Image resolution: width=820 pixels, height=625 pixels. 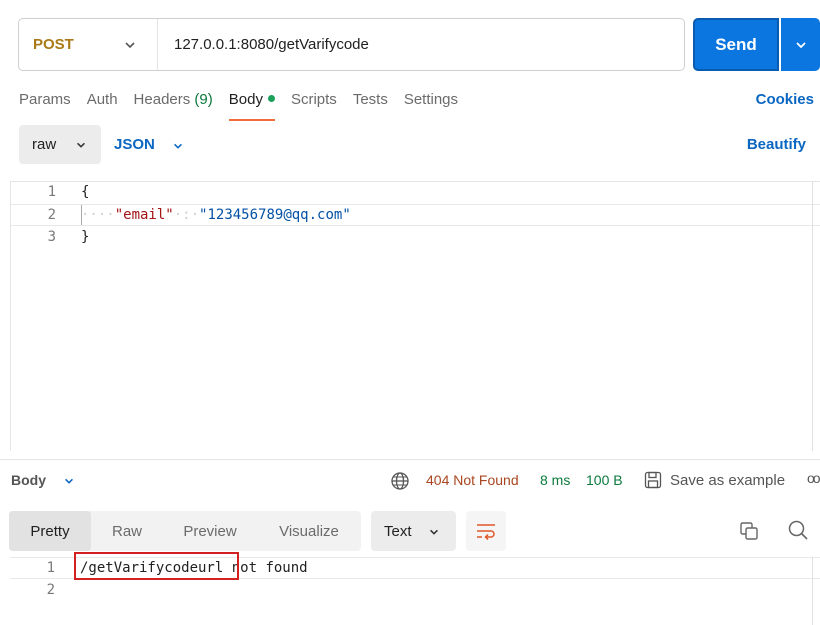 I want to click on response-scrollbar, so click(x=816, y=591).